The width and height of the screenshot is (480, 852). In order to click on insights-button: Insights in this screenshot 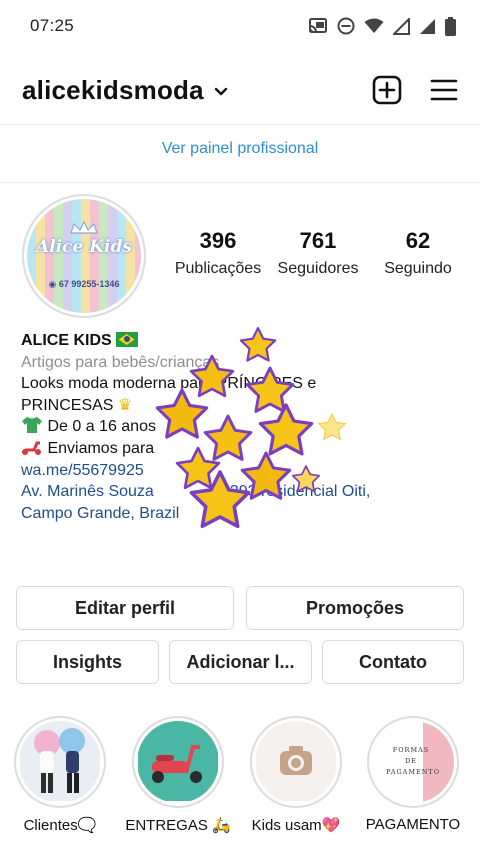, I will do `click(87, 662)`.